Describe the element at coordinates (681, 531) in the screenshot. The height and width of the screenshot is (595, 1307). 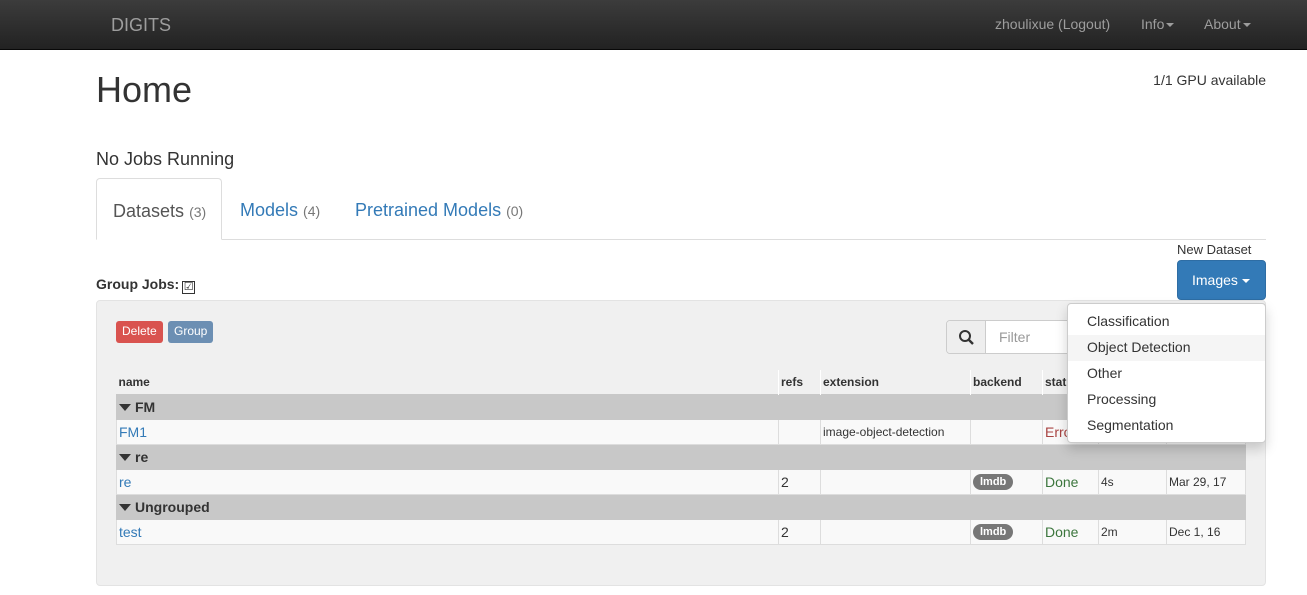
I see `table-row: test 2 lmdb Done 2m Dec 1, 16` at that location.